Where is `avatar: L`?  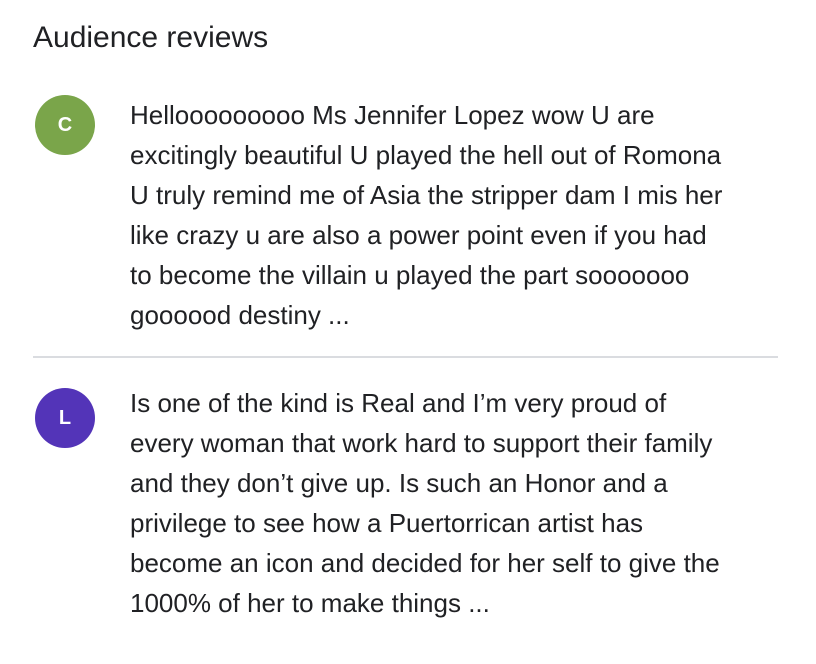 avatar: L is located at coordinates (65, 418).